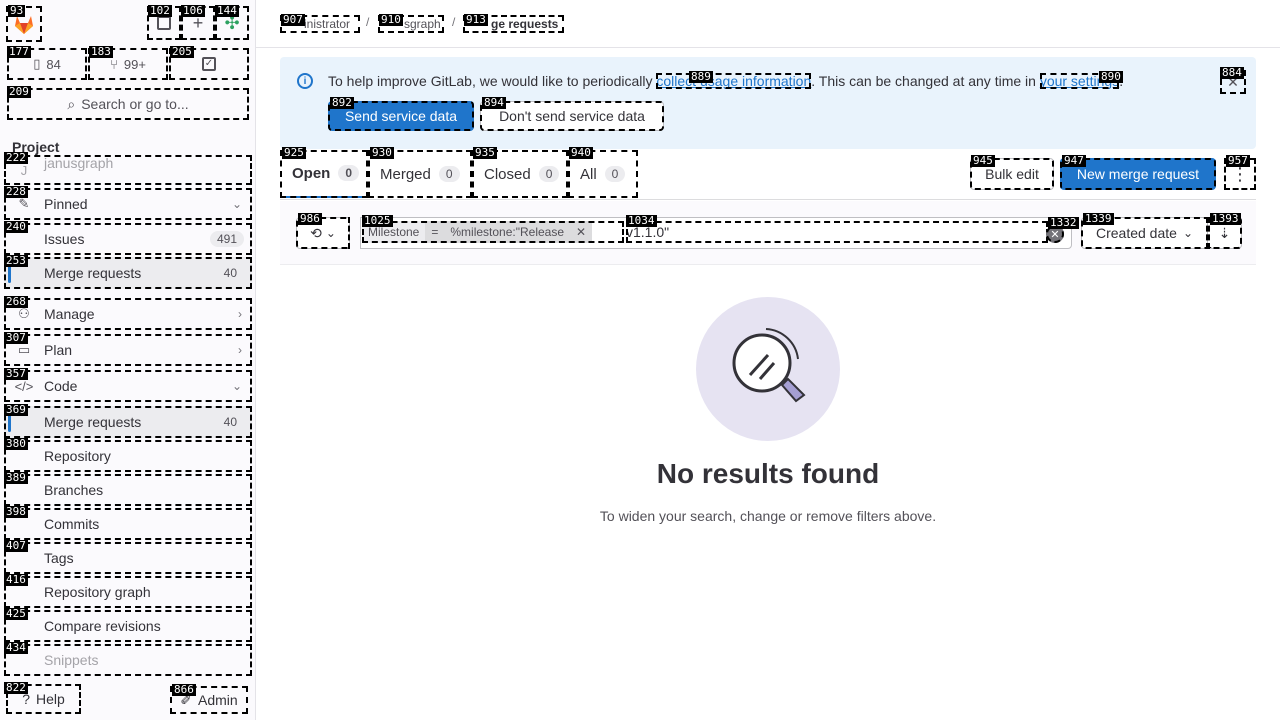 The width and height of the screenshot is (1280, 720). I want to click on close-icon: ✕, so click(581, 232).